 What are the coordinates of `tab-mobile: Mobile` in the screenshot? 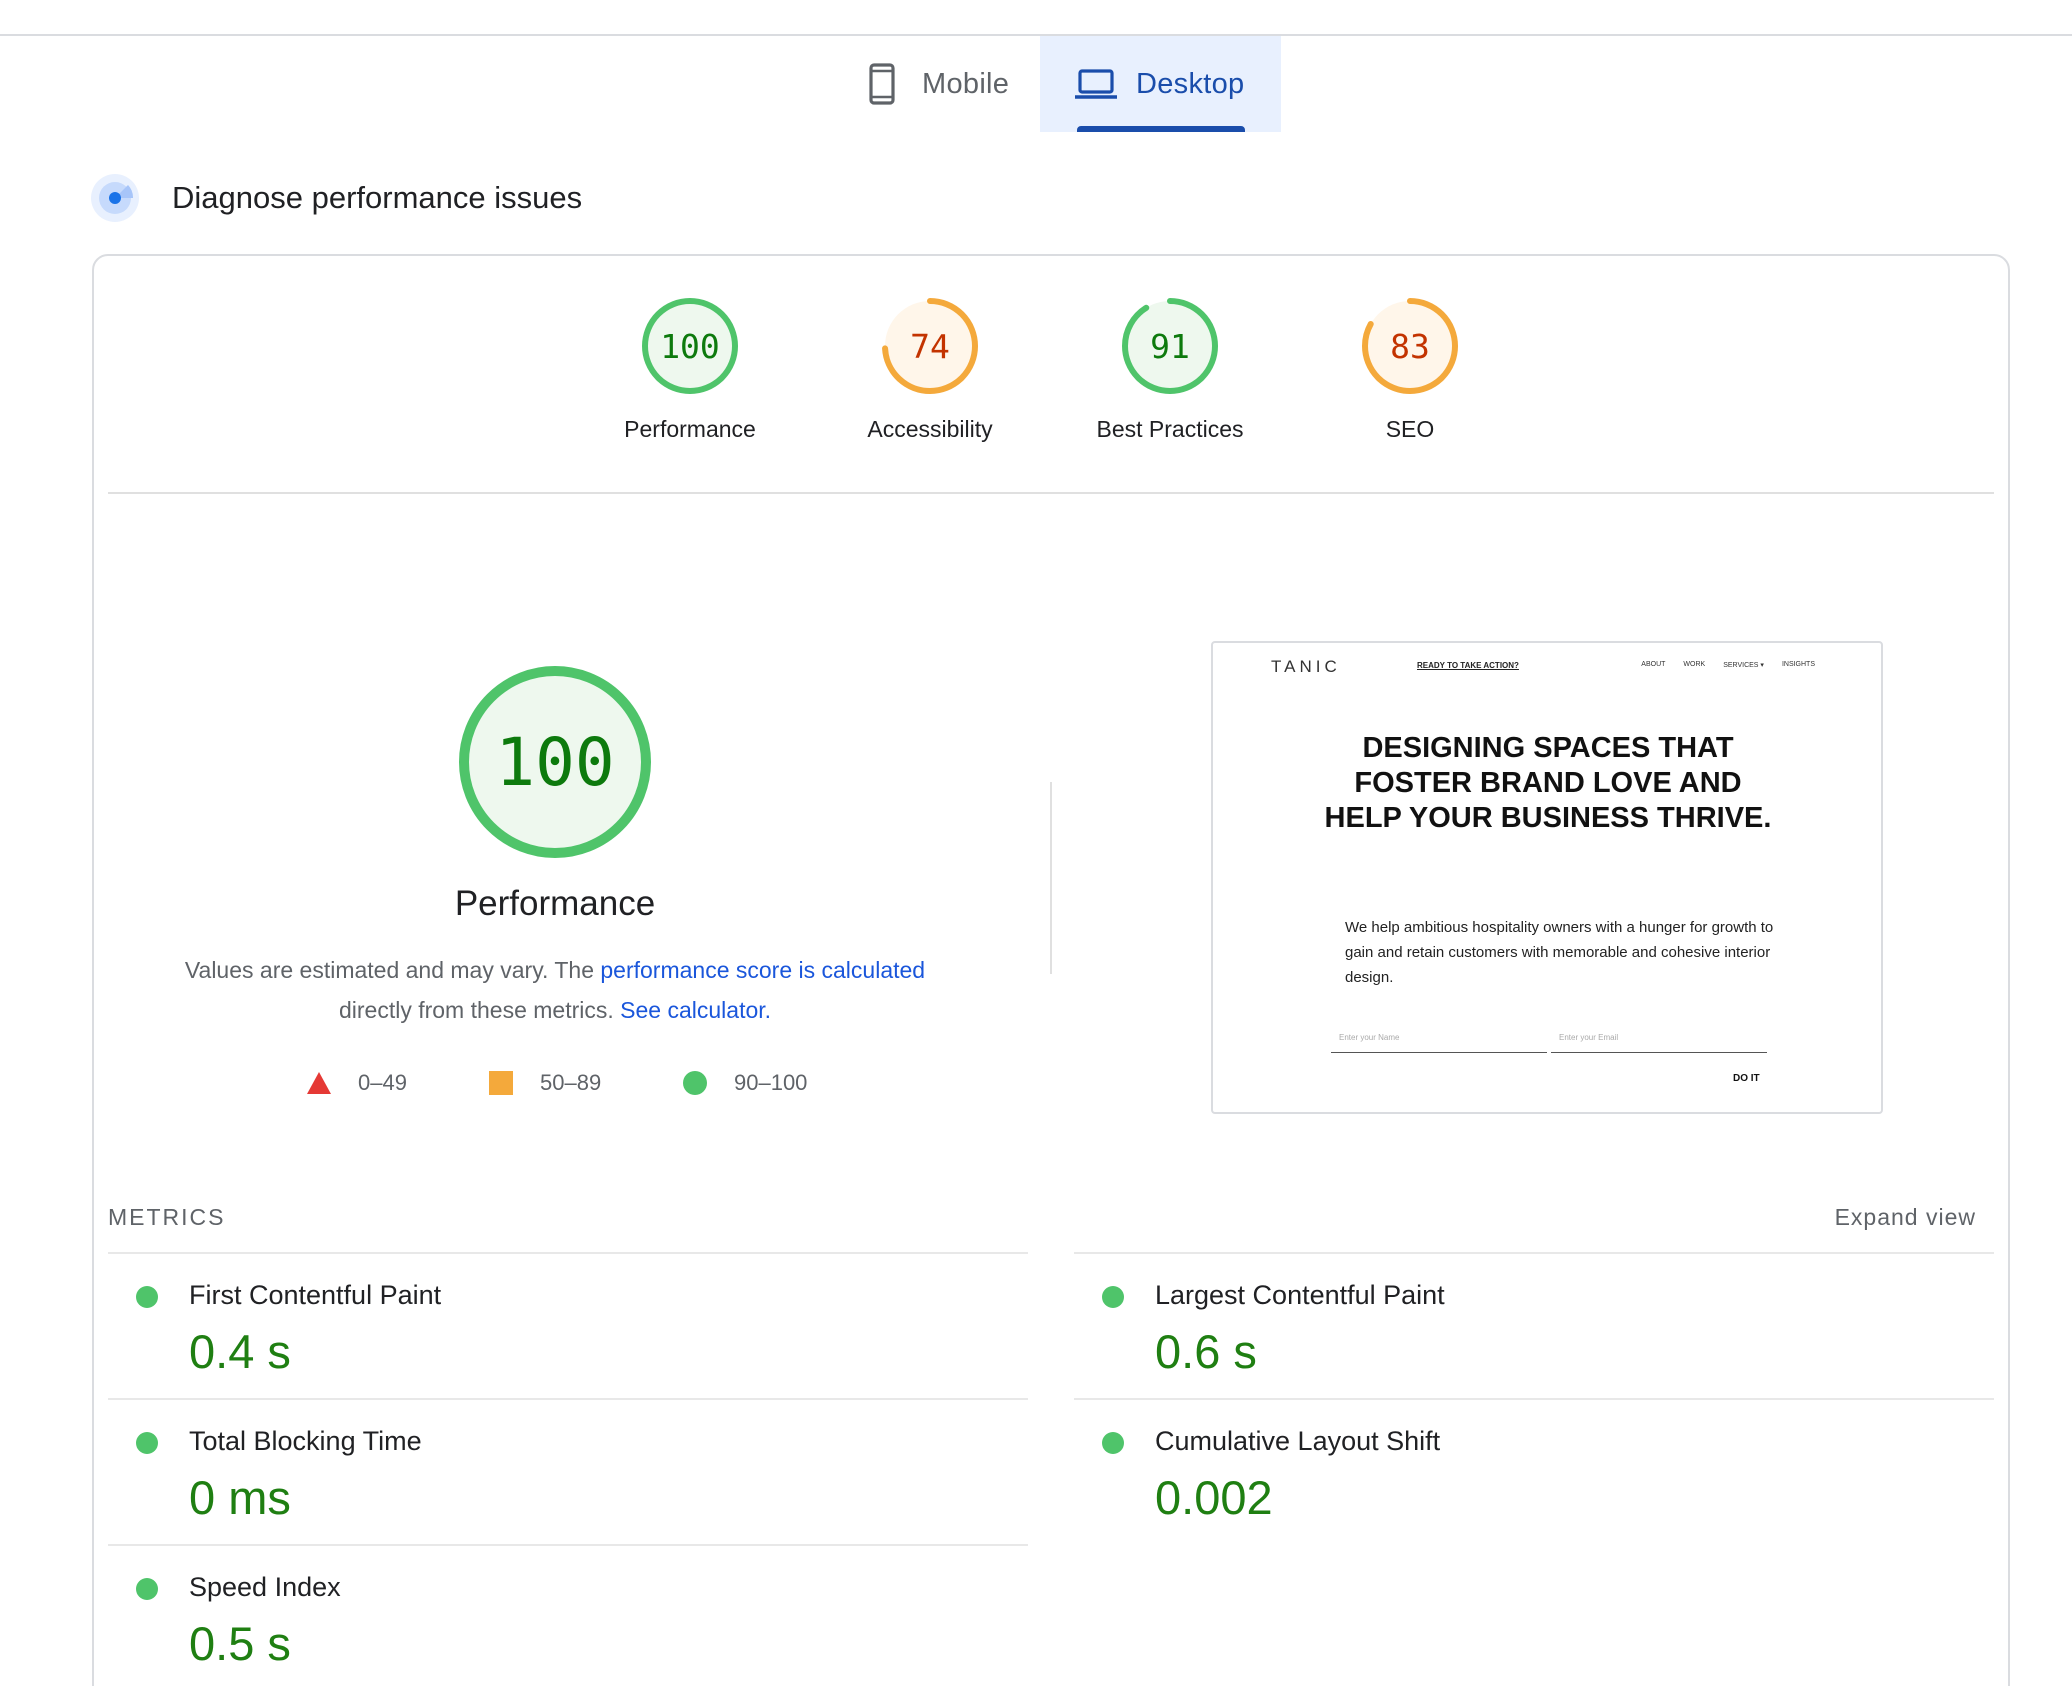 It's located at (940, 84).